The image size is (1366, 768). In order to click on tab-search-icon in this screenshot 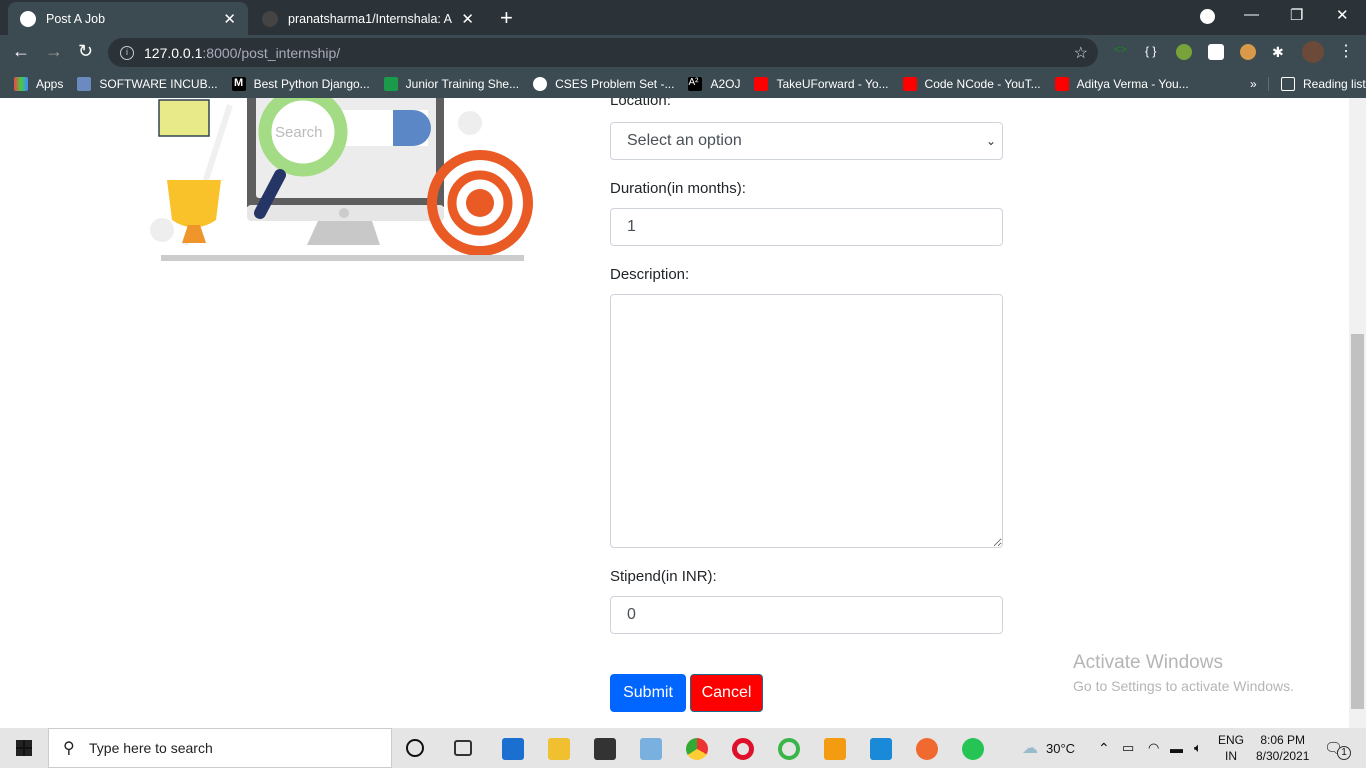, I will do `click(1207, 16)`.